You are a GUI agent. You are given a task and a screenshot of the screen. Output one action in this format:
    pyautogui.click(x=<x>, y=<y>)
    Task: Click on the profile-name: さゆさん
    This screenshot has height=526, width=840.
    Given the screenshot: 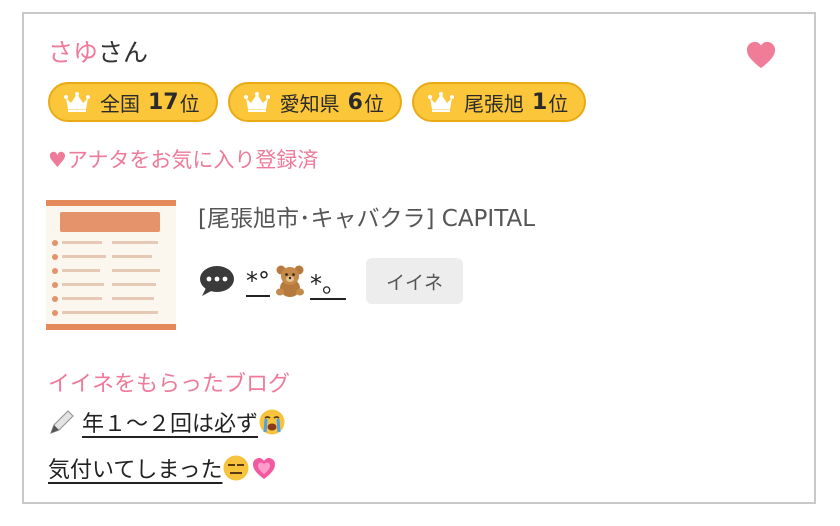 What is the action you would take?
    pyautogui.click(x=98, y=53)
    